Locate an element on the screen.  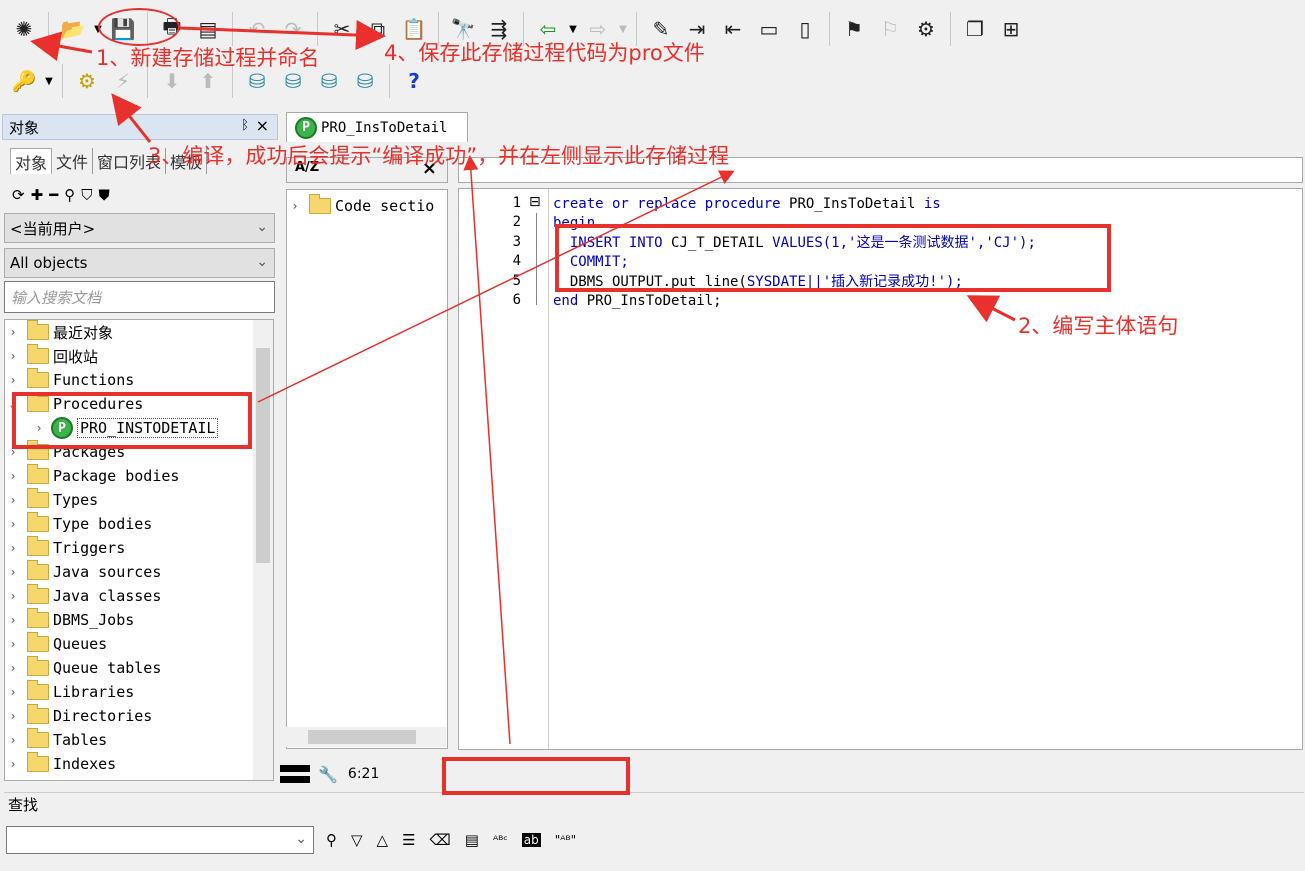
panel-title: 对象 is located at coordinates (24, 127).